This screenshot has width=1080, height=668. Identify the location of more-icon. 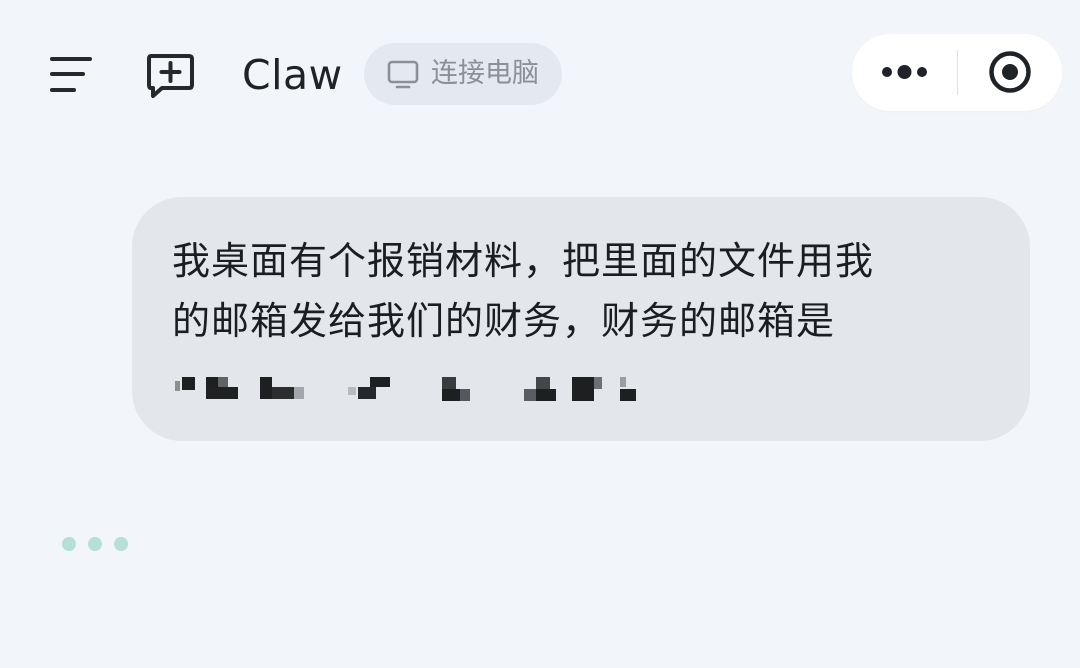
(904, 72).